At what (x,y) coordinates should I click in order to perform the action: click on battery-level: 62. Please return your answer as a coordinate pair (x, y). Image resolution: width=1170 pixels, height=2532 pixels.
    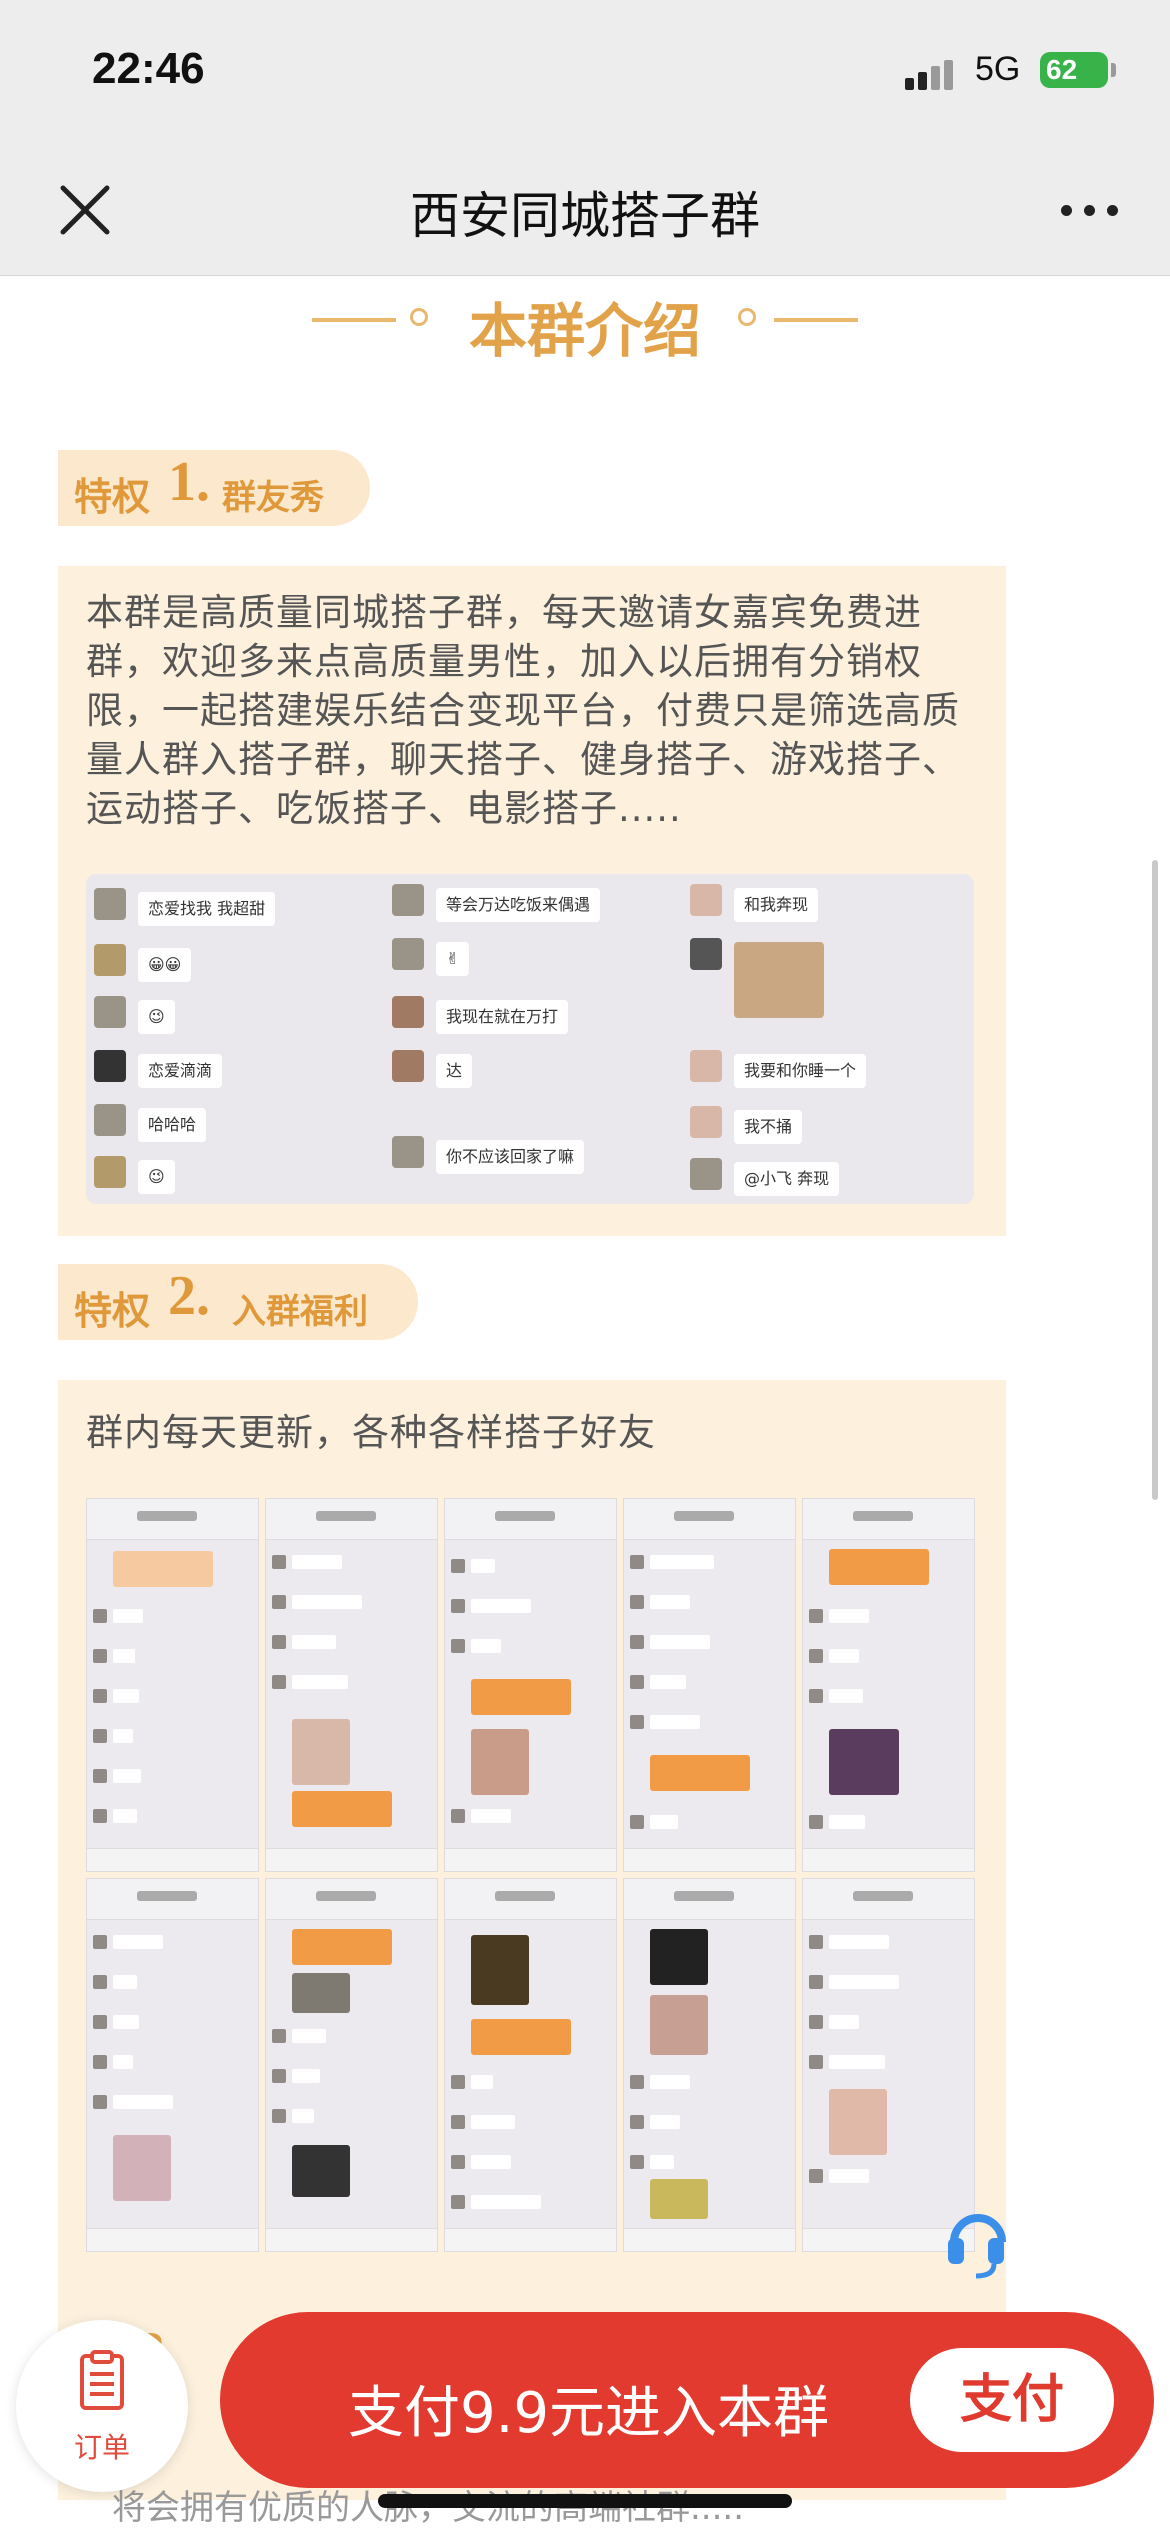
    Looking at the image, I should click on (1062, 69).